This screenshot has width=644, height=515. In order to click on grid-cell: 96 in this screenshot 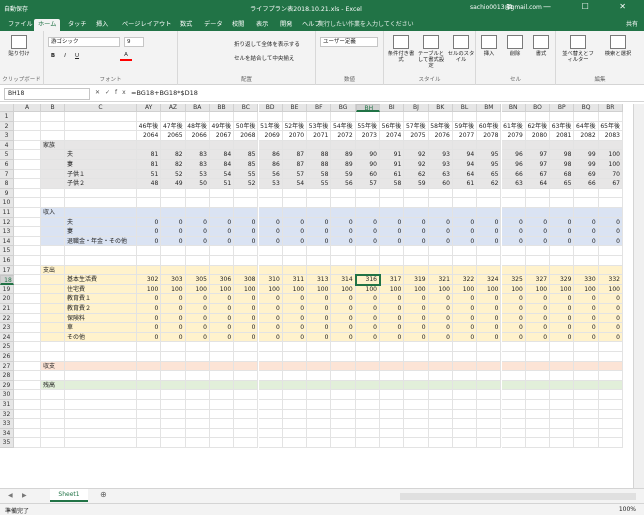, I will do `click(513, 155)`.